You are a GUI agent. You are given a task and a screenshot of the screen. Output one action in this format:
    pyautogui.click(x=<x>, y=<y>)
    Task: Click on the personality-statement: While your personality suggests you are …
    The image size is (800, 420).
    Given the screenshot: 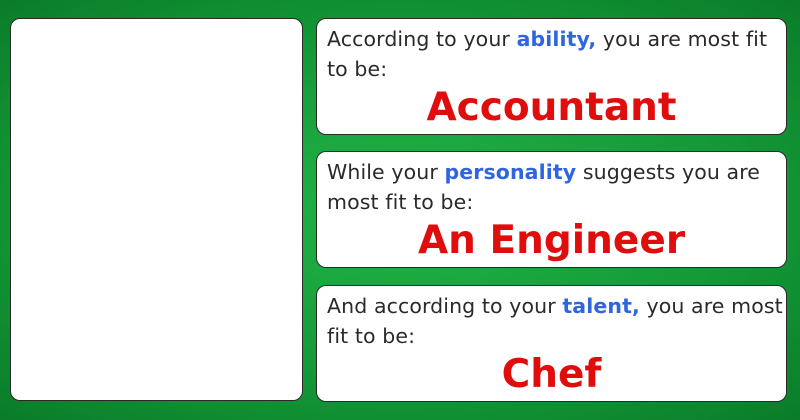 What is the action you would take?
    pyautogui.click(x=556, y=187)
    